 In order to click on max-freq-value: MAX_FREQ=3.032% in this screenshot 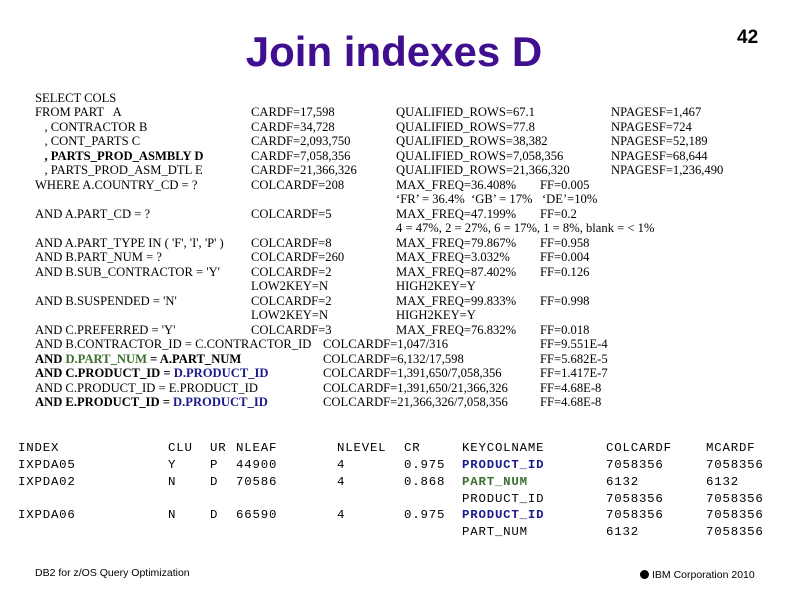, I will do `click(453, 257)`.